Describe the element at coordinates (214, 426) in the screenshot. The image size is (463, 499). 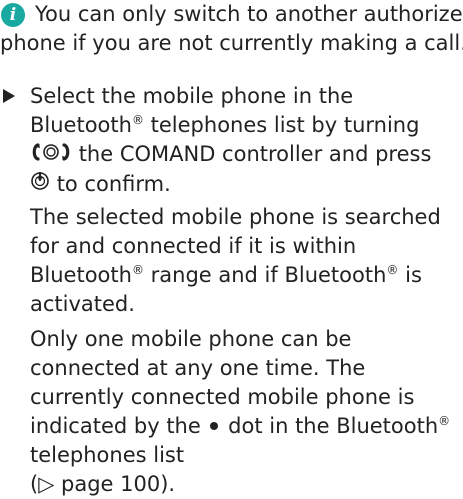
I see `connected-dot-icon` at that location.